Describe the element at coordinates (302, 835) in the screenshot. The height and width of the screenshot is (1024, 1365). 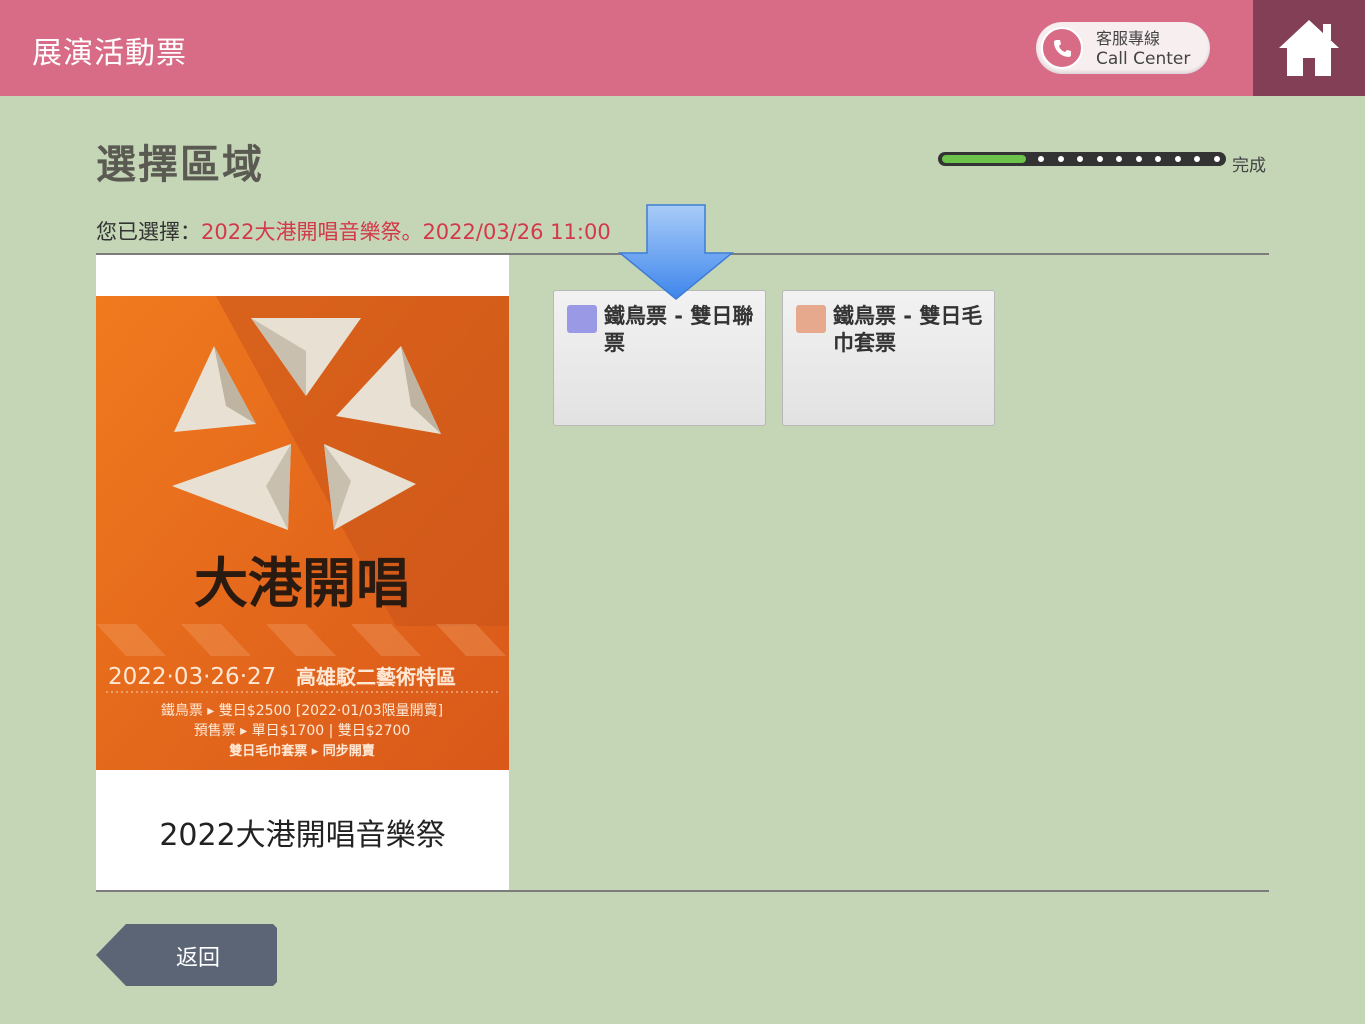
I see `event-name: 2022大港開唱音樂祭` at that location.